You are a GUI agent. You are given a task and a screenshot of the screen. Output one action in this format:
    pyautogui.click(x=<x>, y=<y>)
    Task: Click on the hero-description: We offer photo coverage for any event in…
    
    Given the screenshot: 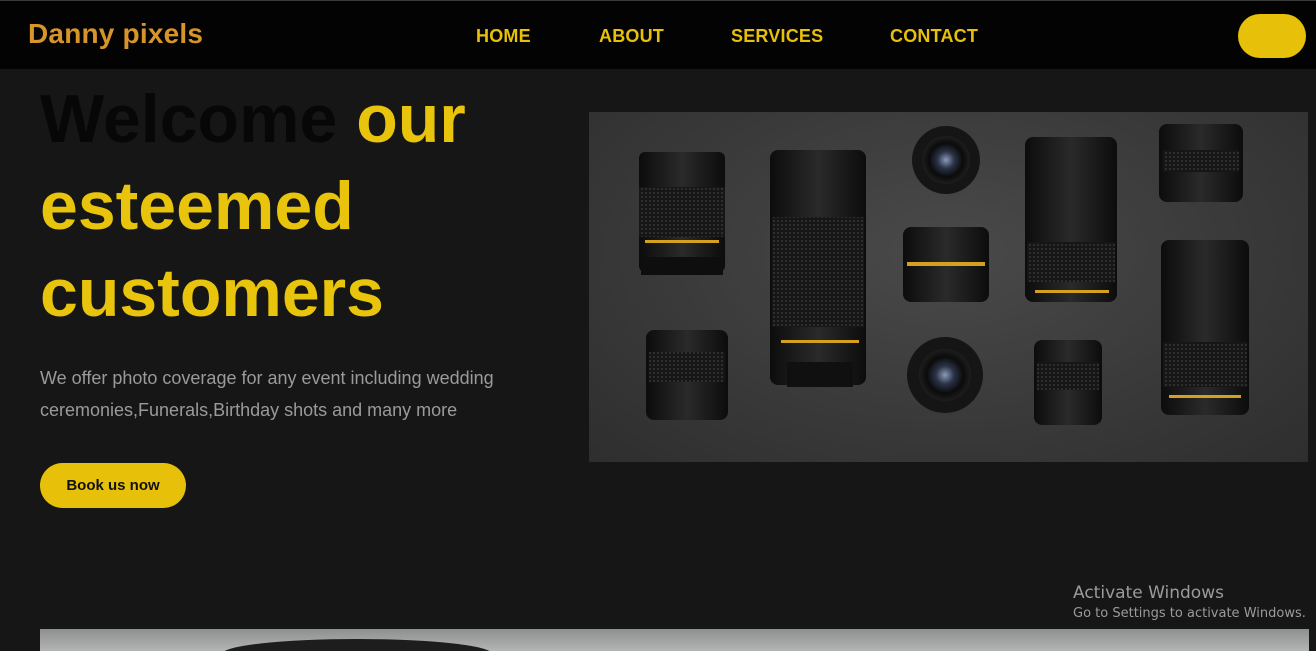 What is the action you would take?
    pyautogui.click(x=267, y=394)
    